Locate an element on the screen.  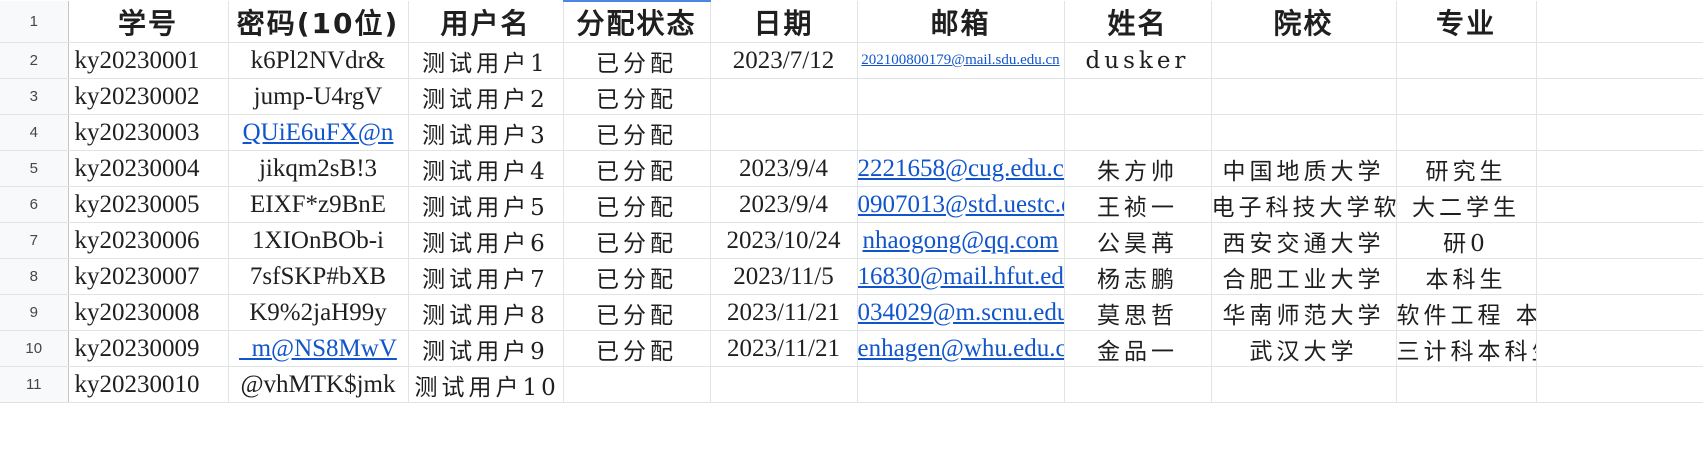
cell-password: jikqm2sB!3 is located at coordinates (318, 168).